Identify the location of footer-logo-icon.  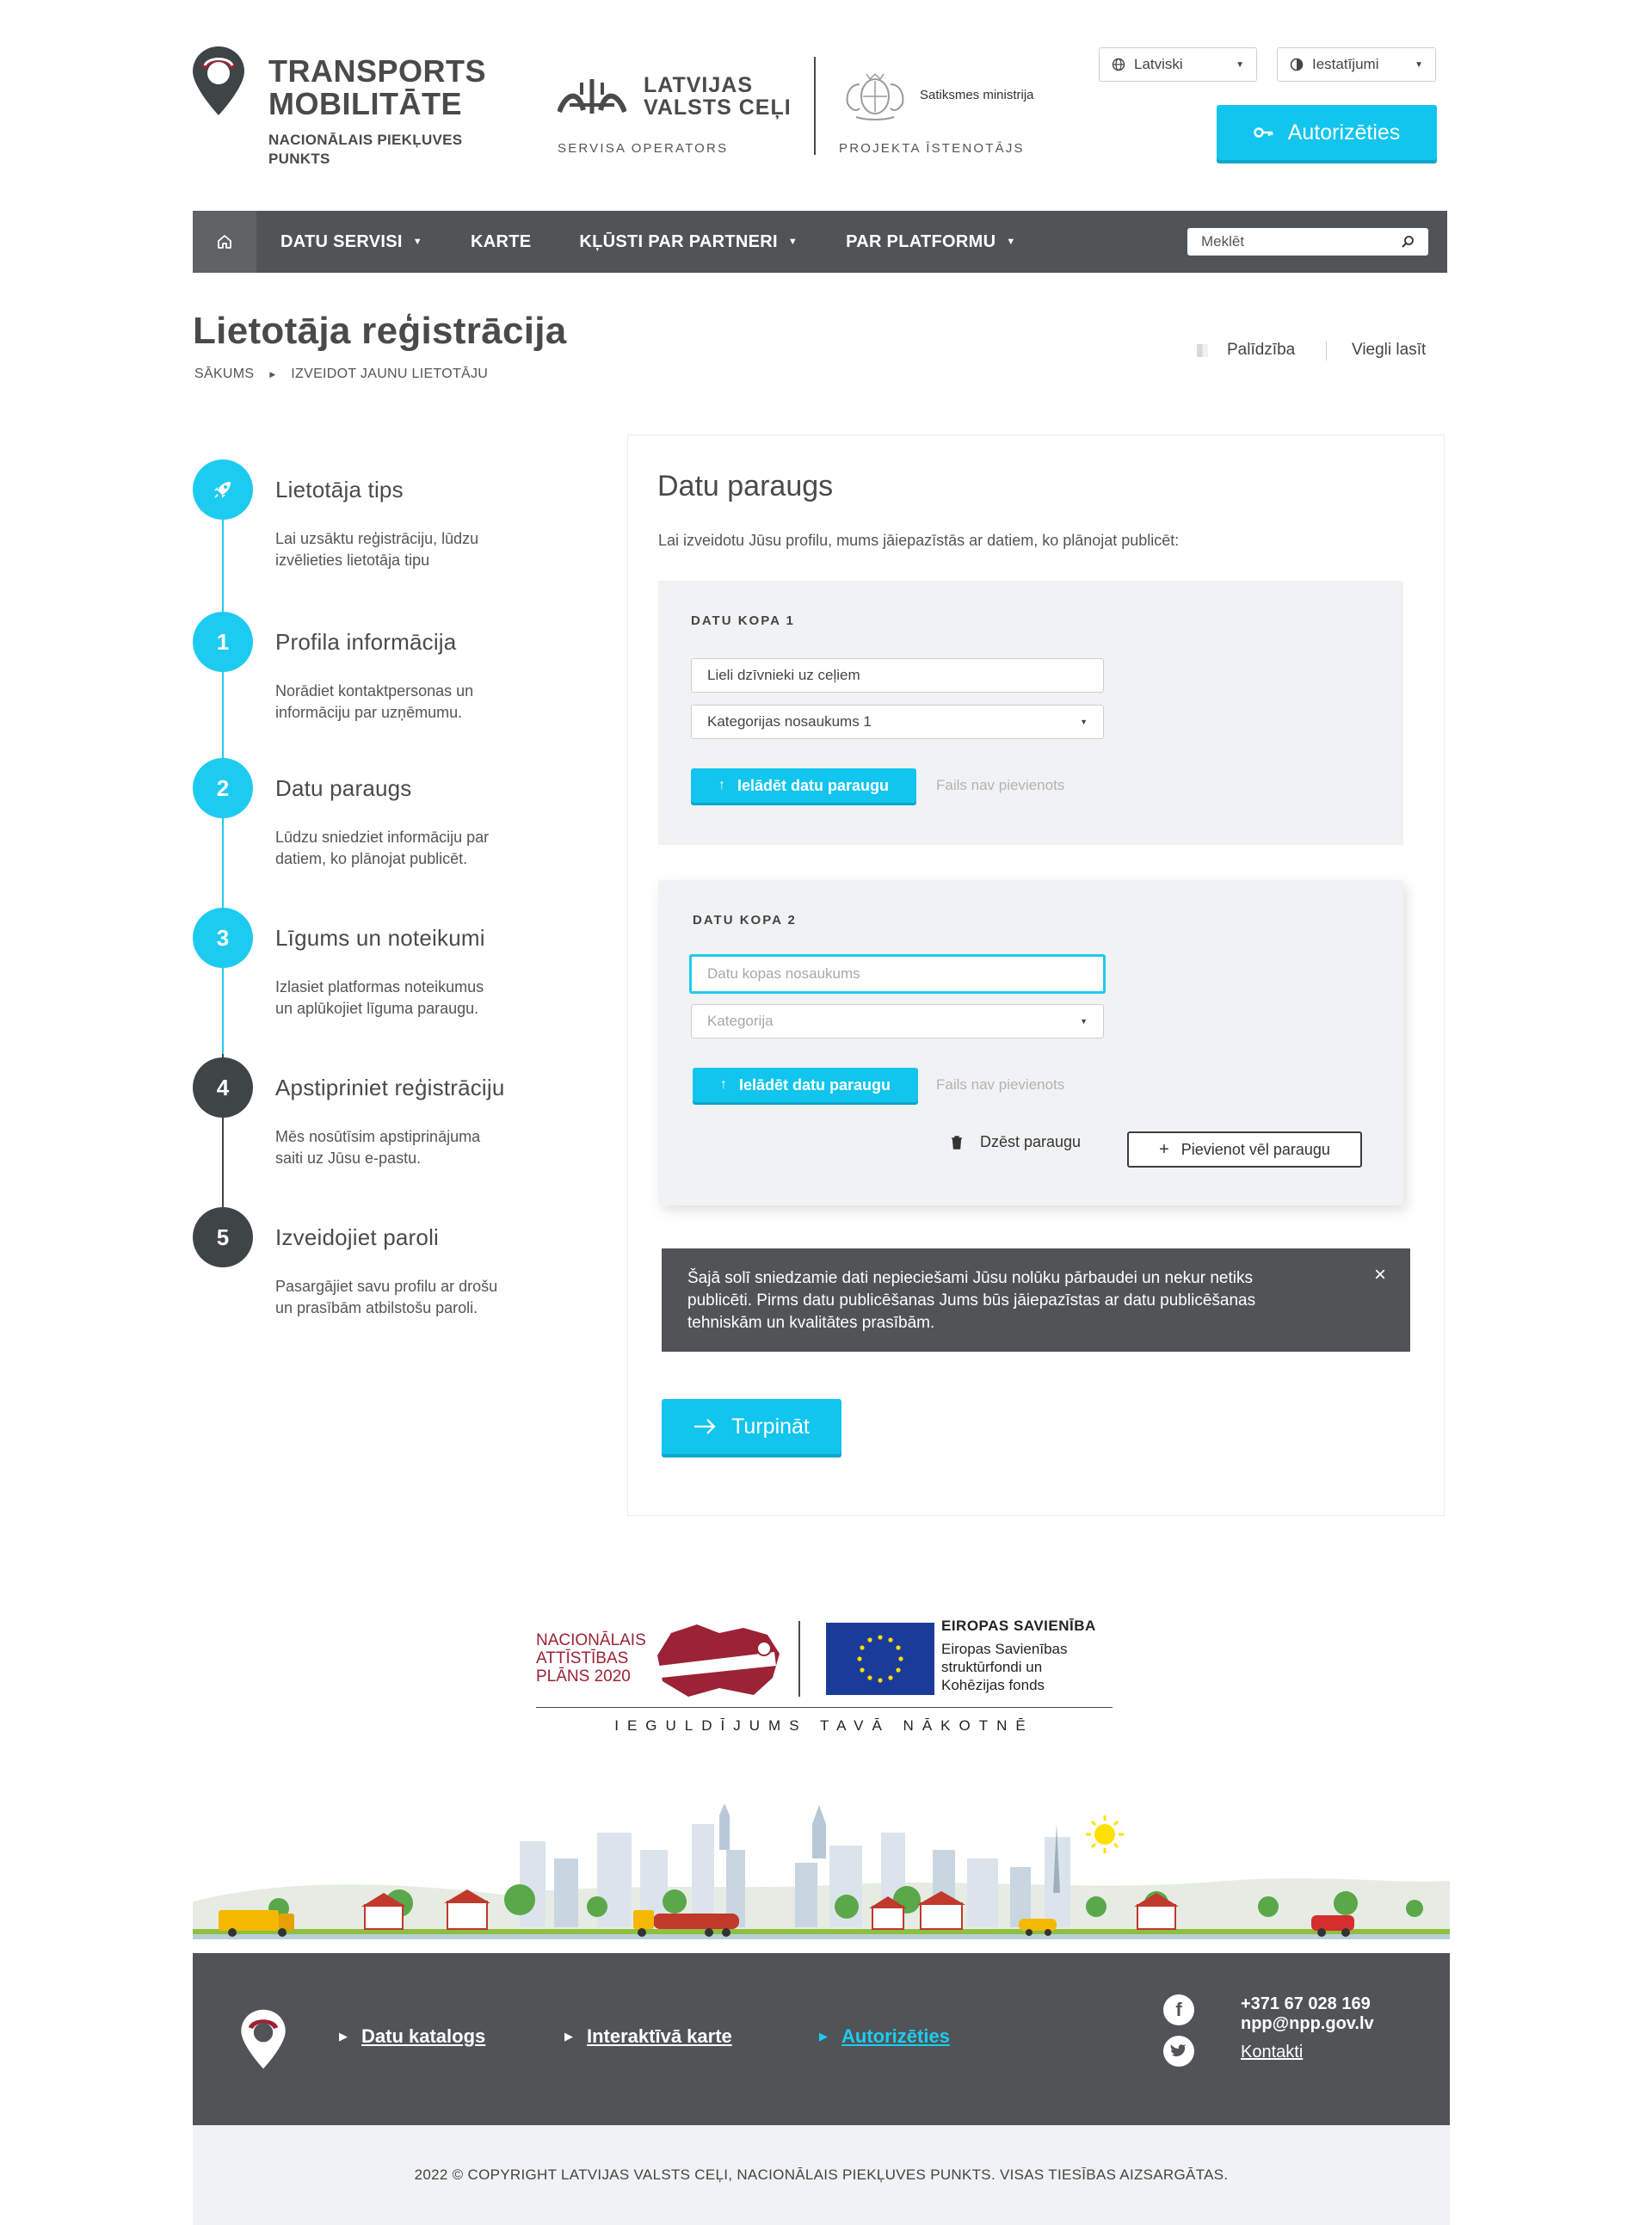
(263, 2039).